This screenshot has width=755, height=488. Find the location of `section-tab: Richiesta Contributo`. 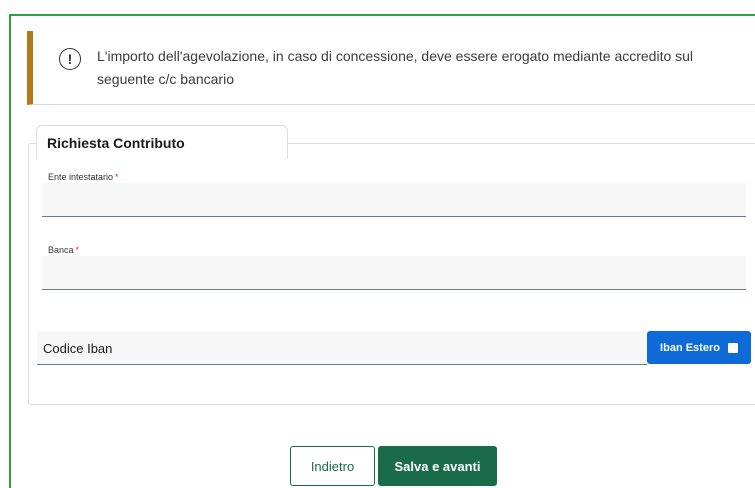

section-tab: Richiesta Contributo is located at coordinates (162, 142).